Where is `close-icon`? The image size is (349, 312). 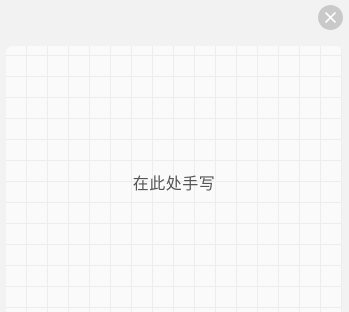 close-icon is located at coordinates (330, 17).